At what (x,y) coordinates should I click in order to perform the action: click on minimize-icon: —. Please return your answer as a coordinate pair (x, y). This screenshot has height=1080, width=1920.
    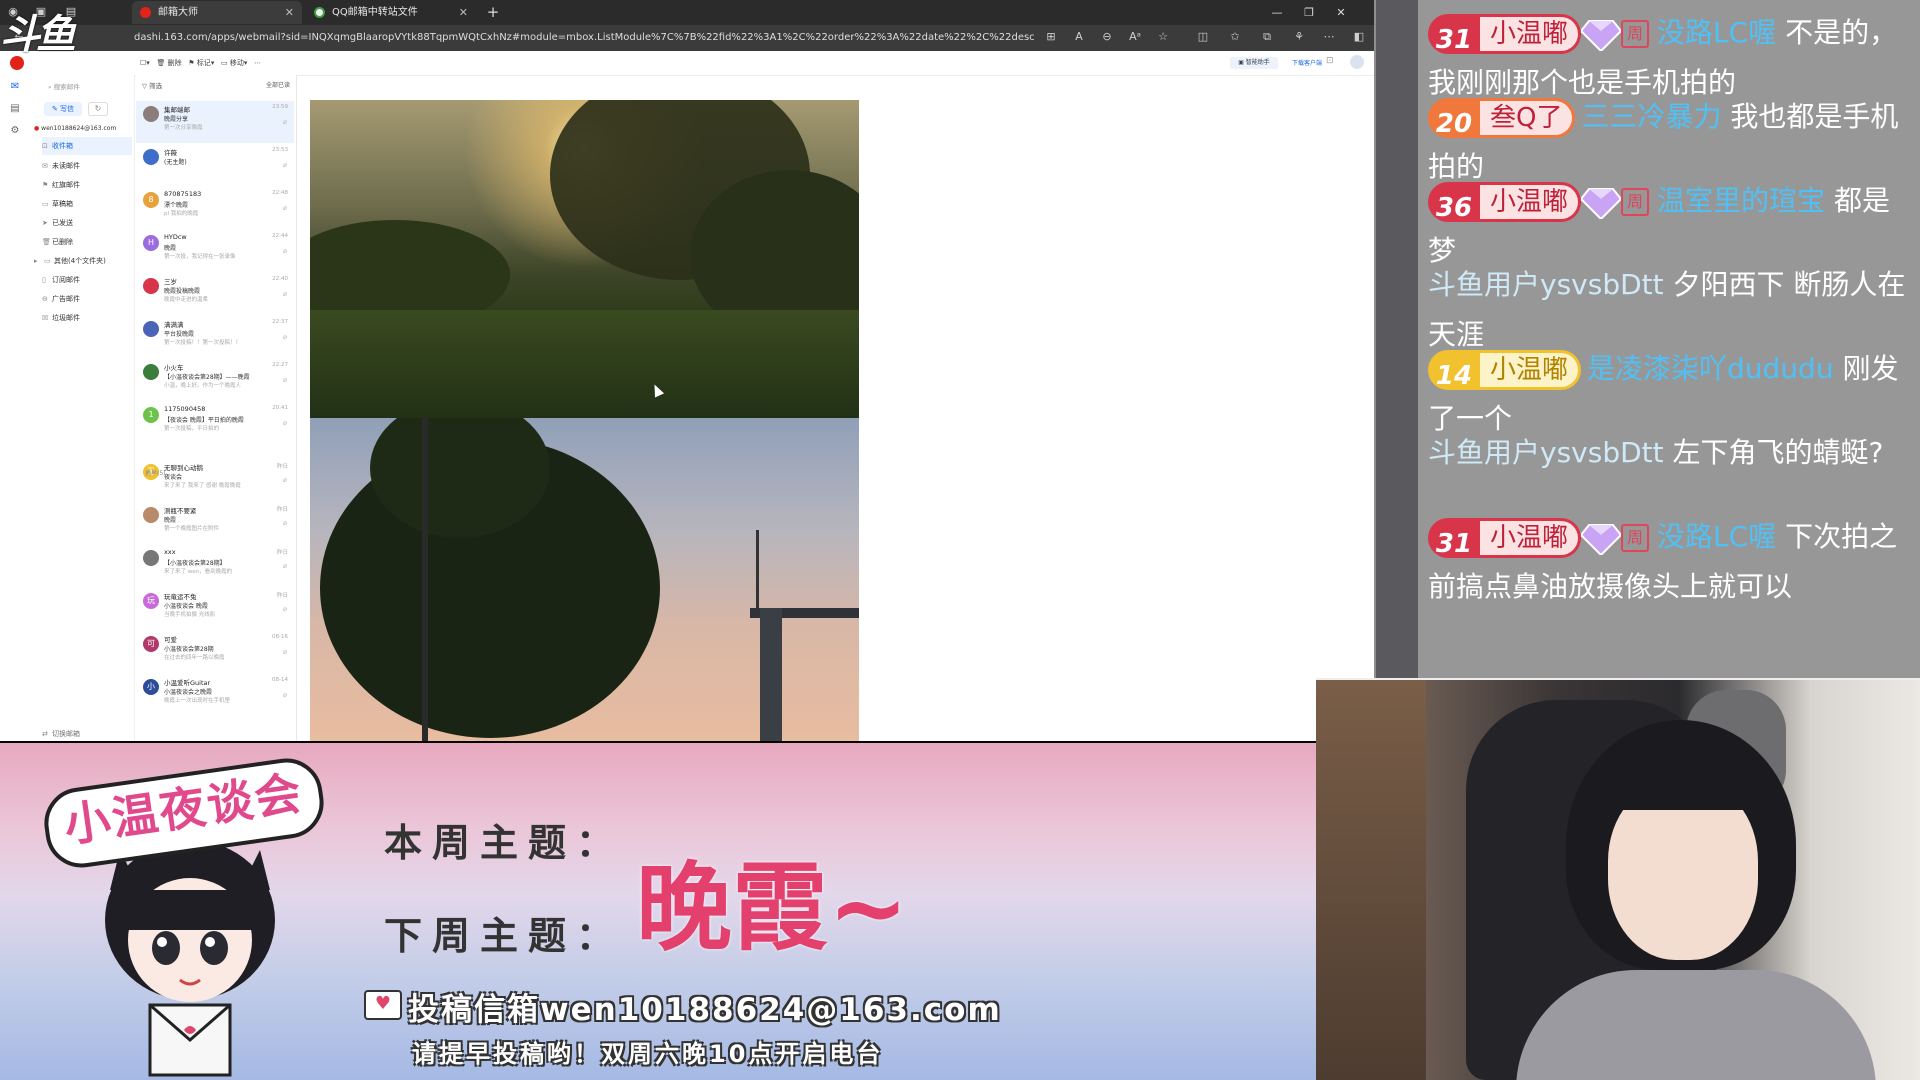
    Looking at the image, I should click on (1277, 12).